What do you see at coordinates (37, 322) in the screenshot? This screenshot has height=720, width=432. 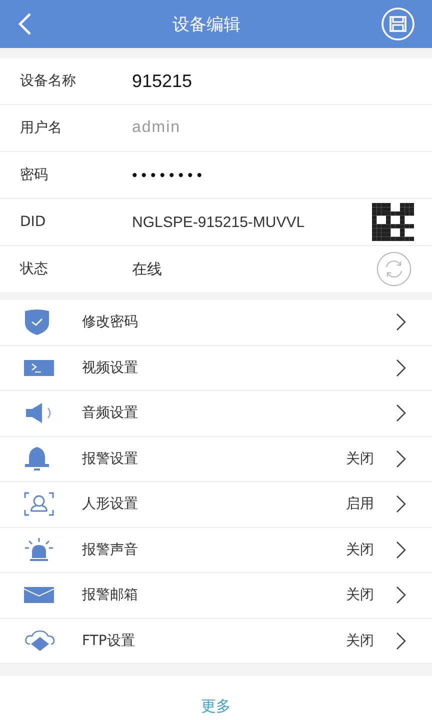 I see `shield-check-icon` at bounding box center [37, 322].